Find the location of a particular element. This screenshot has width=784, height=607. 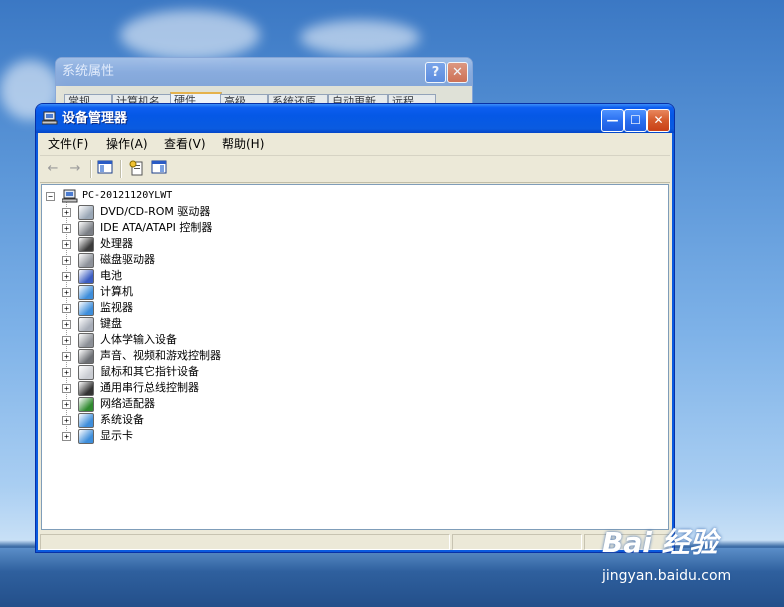

device-manager-icon is located at coordinates (49, 118).